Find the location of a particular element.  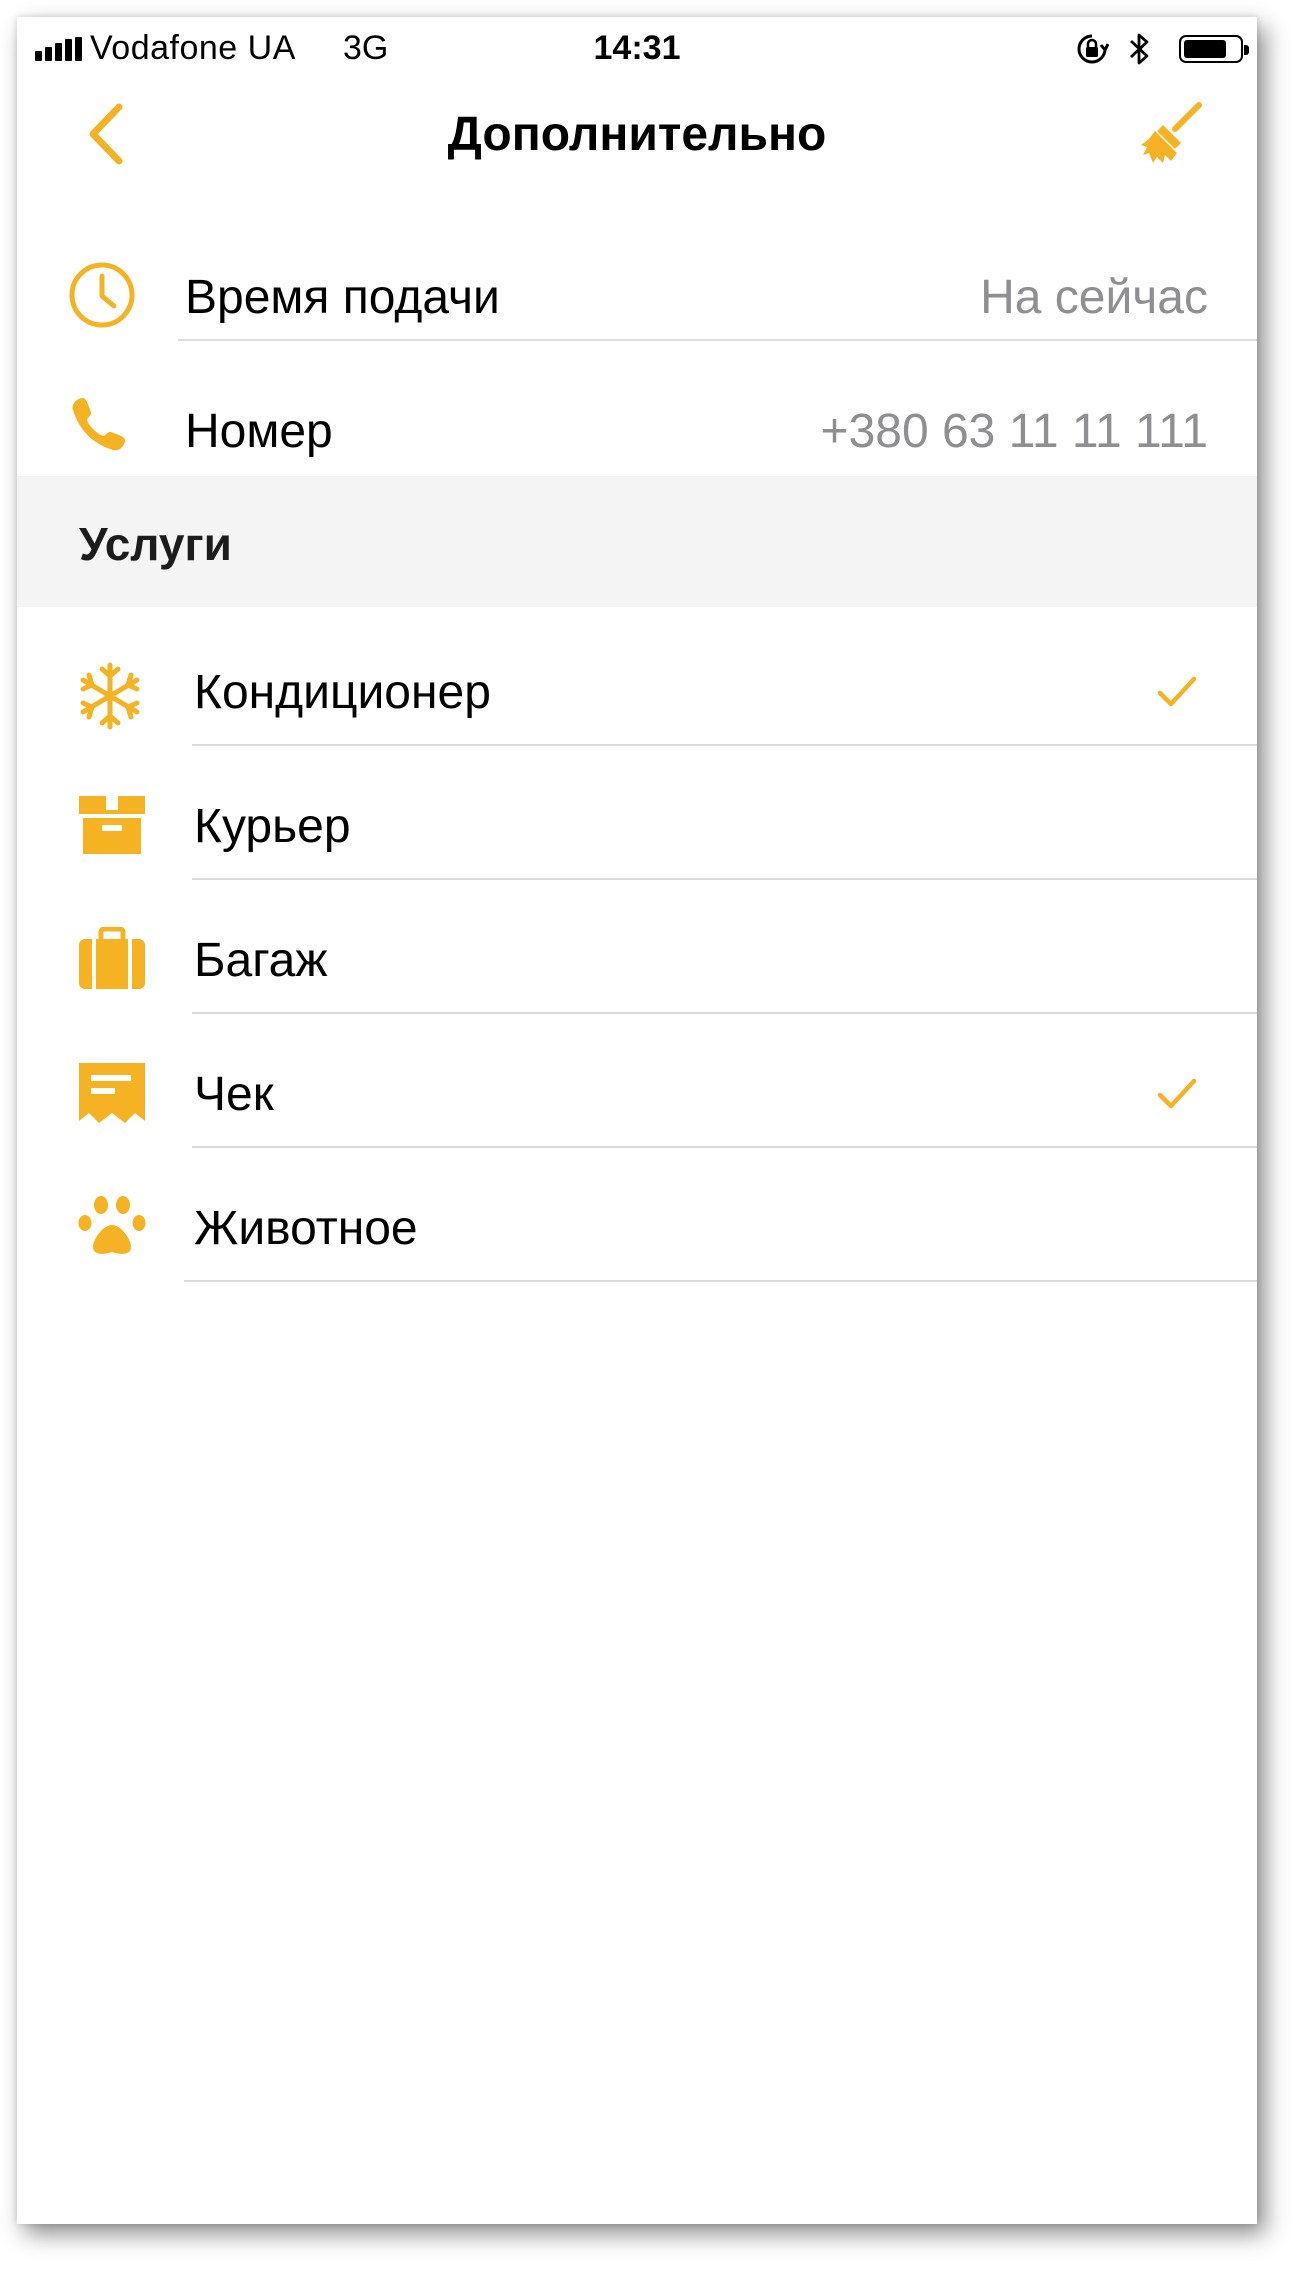

bluetooth-icon is located at coordinates (1139, 49).